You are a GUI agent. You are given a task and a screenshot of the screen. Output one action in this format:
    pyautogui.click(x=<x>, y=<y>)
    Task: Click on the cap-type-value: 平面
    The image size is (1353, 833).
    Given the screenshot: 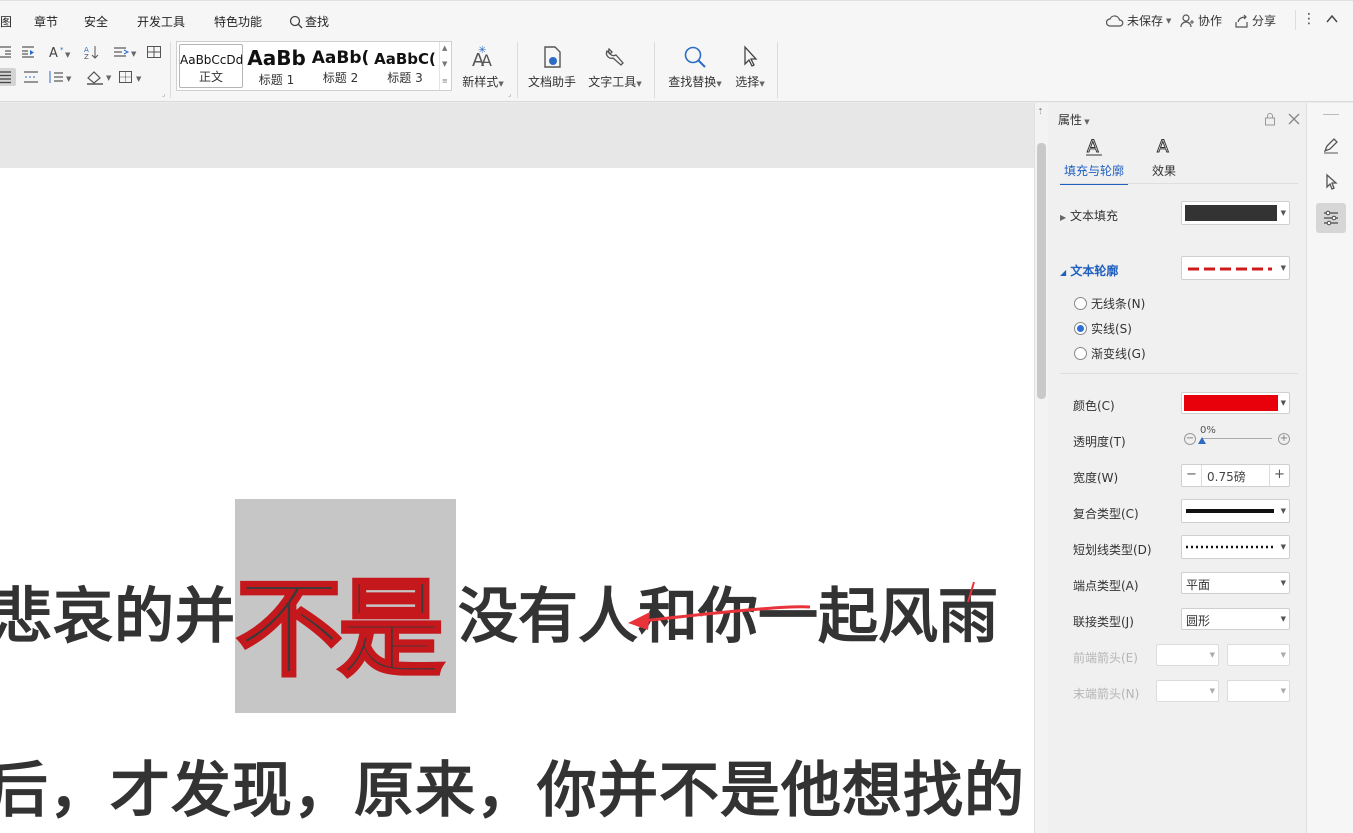 What is the action you would take?
    pyautogui.click(x=1198, y=584)
    